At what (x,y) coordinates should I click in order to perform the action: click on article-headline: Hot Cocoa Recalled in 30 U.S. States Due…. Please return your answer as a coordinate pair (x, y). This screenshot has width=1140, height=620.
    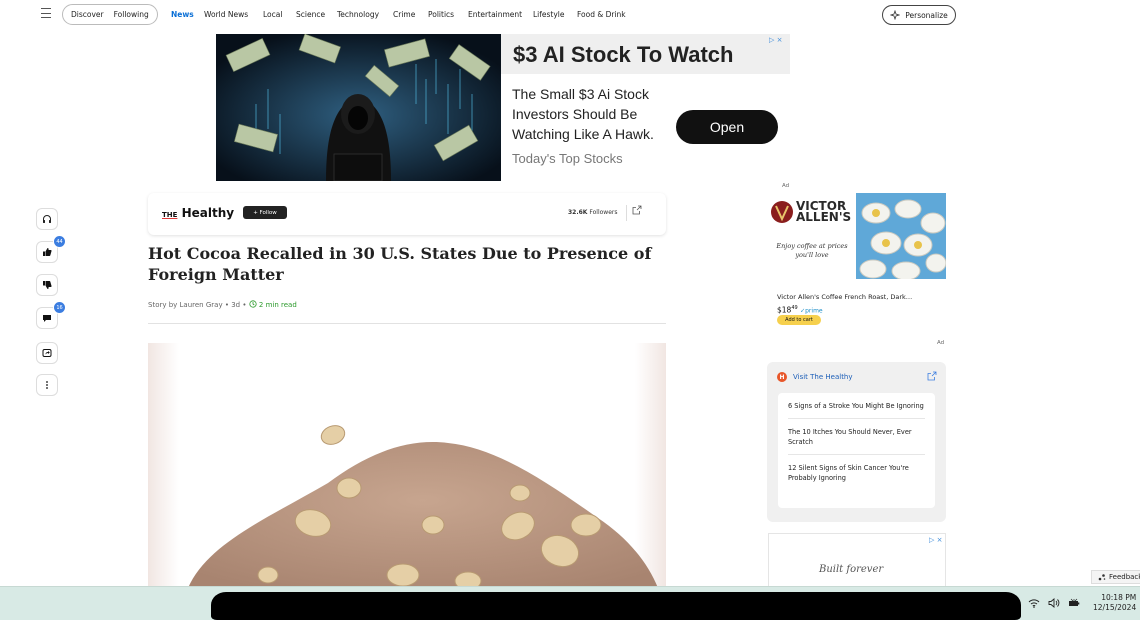
    Looking at the image, I should click on (400, 264).